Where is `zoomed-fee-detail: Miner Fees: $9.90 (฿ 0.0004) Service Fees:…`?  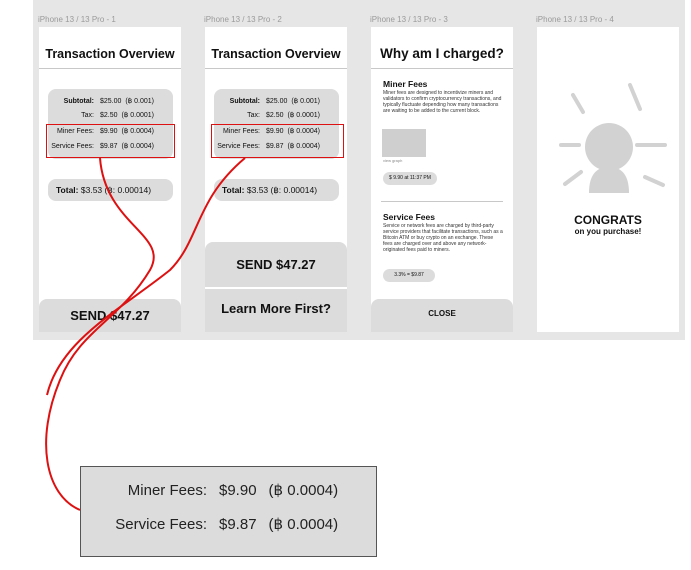 zoomed-fee-detail: Miner Fees: $9.90 (฿ 0.0004) Service Fees:… is located at coordinates (228, 511).